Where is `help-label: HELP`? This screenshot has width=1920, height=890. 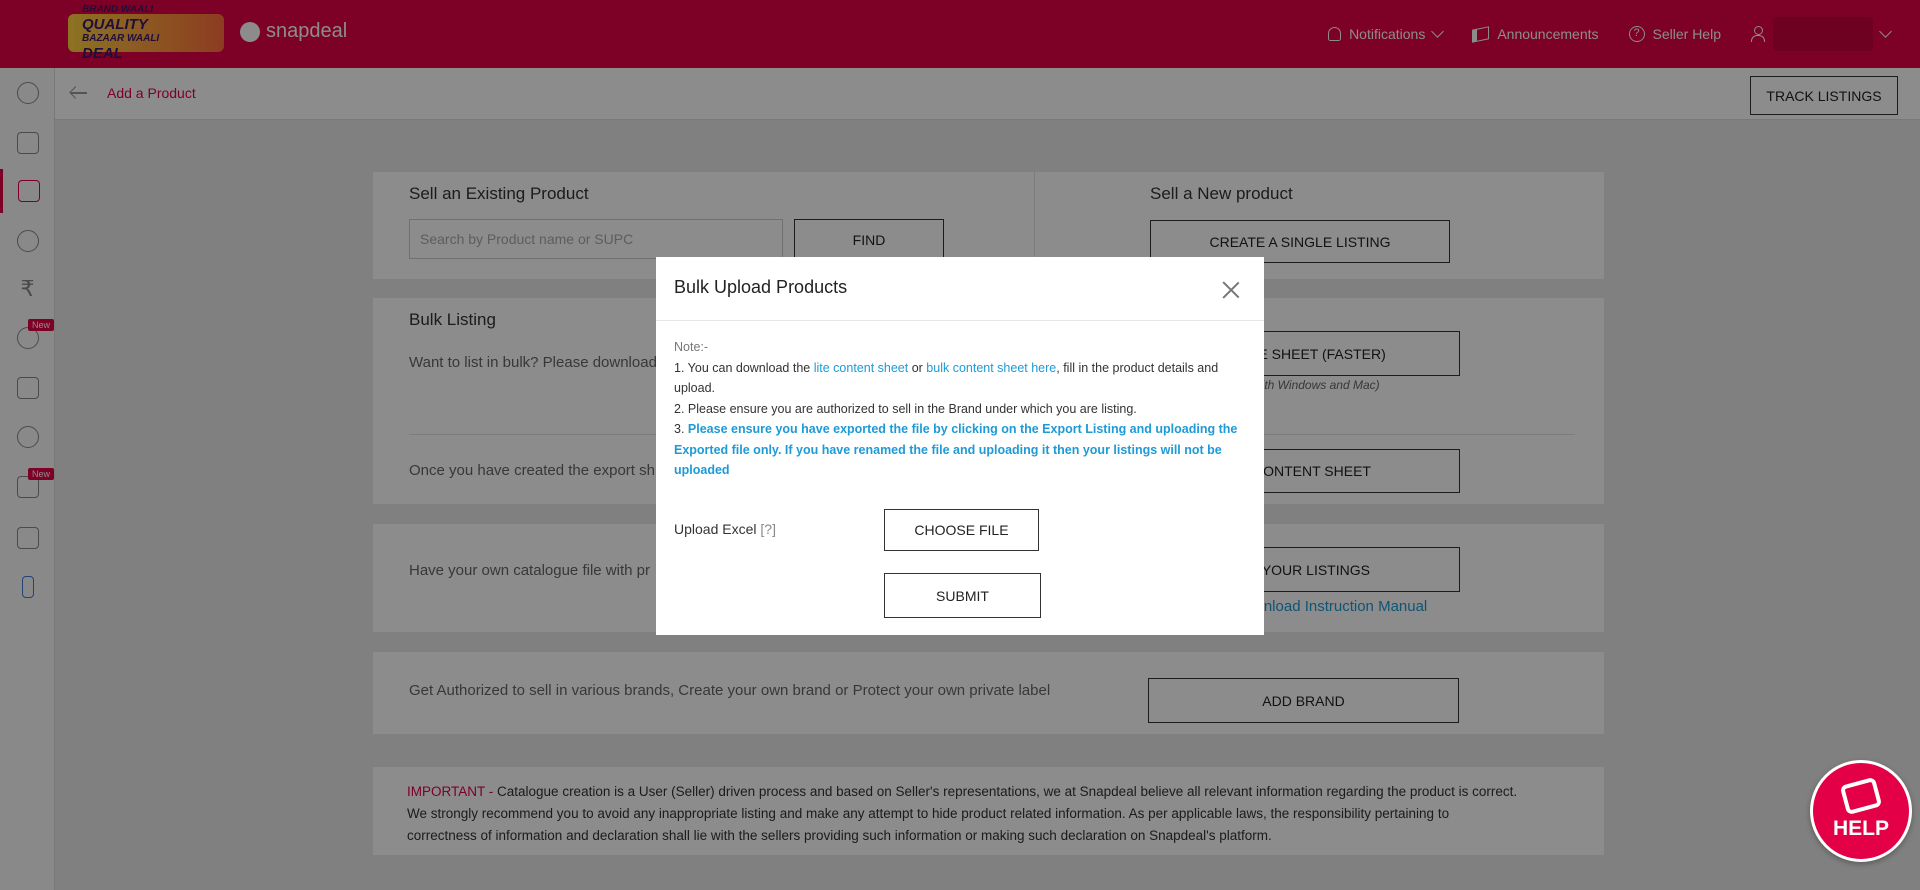
help-label: HELP is located at coordinates (1860, 828).